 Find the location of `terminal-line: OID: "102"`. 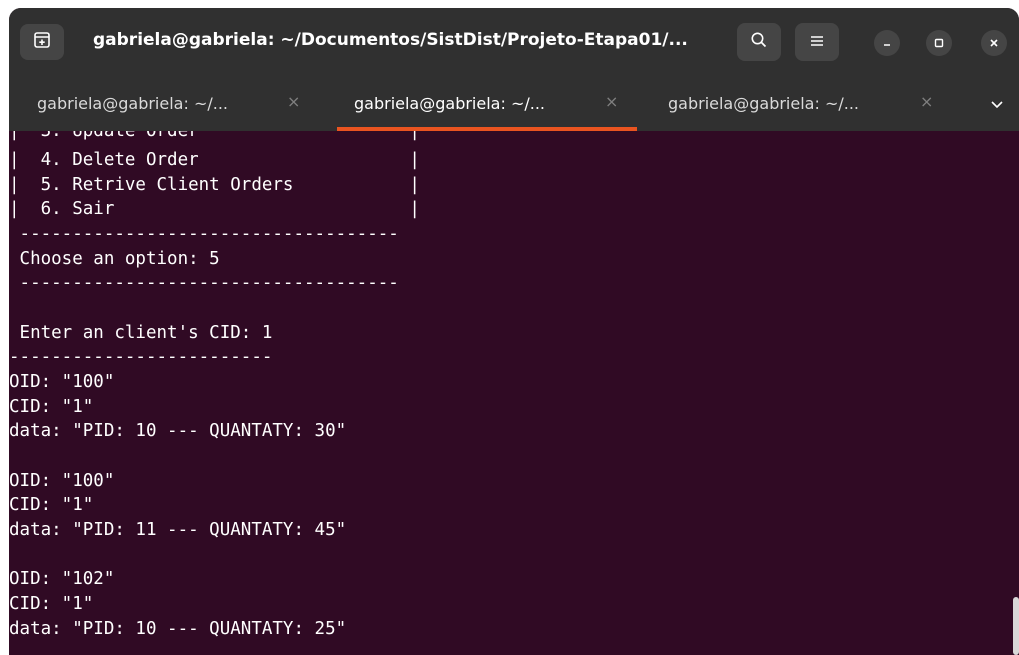

terminal-line: OID: "102" is located at coordinates (62, 579).